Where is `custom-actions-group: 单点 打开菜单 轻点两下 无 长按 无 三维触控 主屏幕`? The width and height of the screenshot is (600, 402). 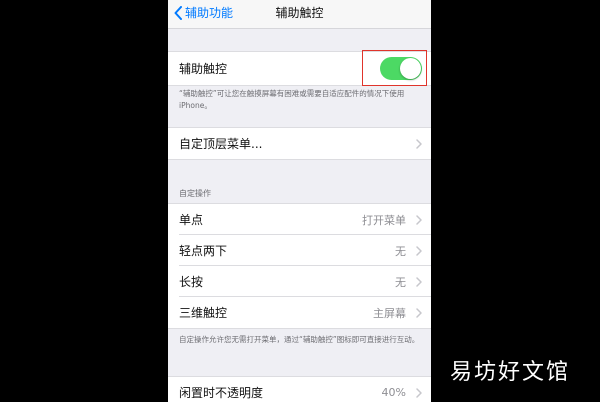 custom-actions-group: 单点 打开菜单 轻点两下 无 长按 无 三维触控 主屏幕 is located at coordinates (299, 266).